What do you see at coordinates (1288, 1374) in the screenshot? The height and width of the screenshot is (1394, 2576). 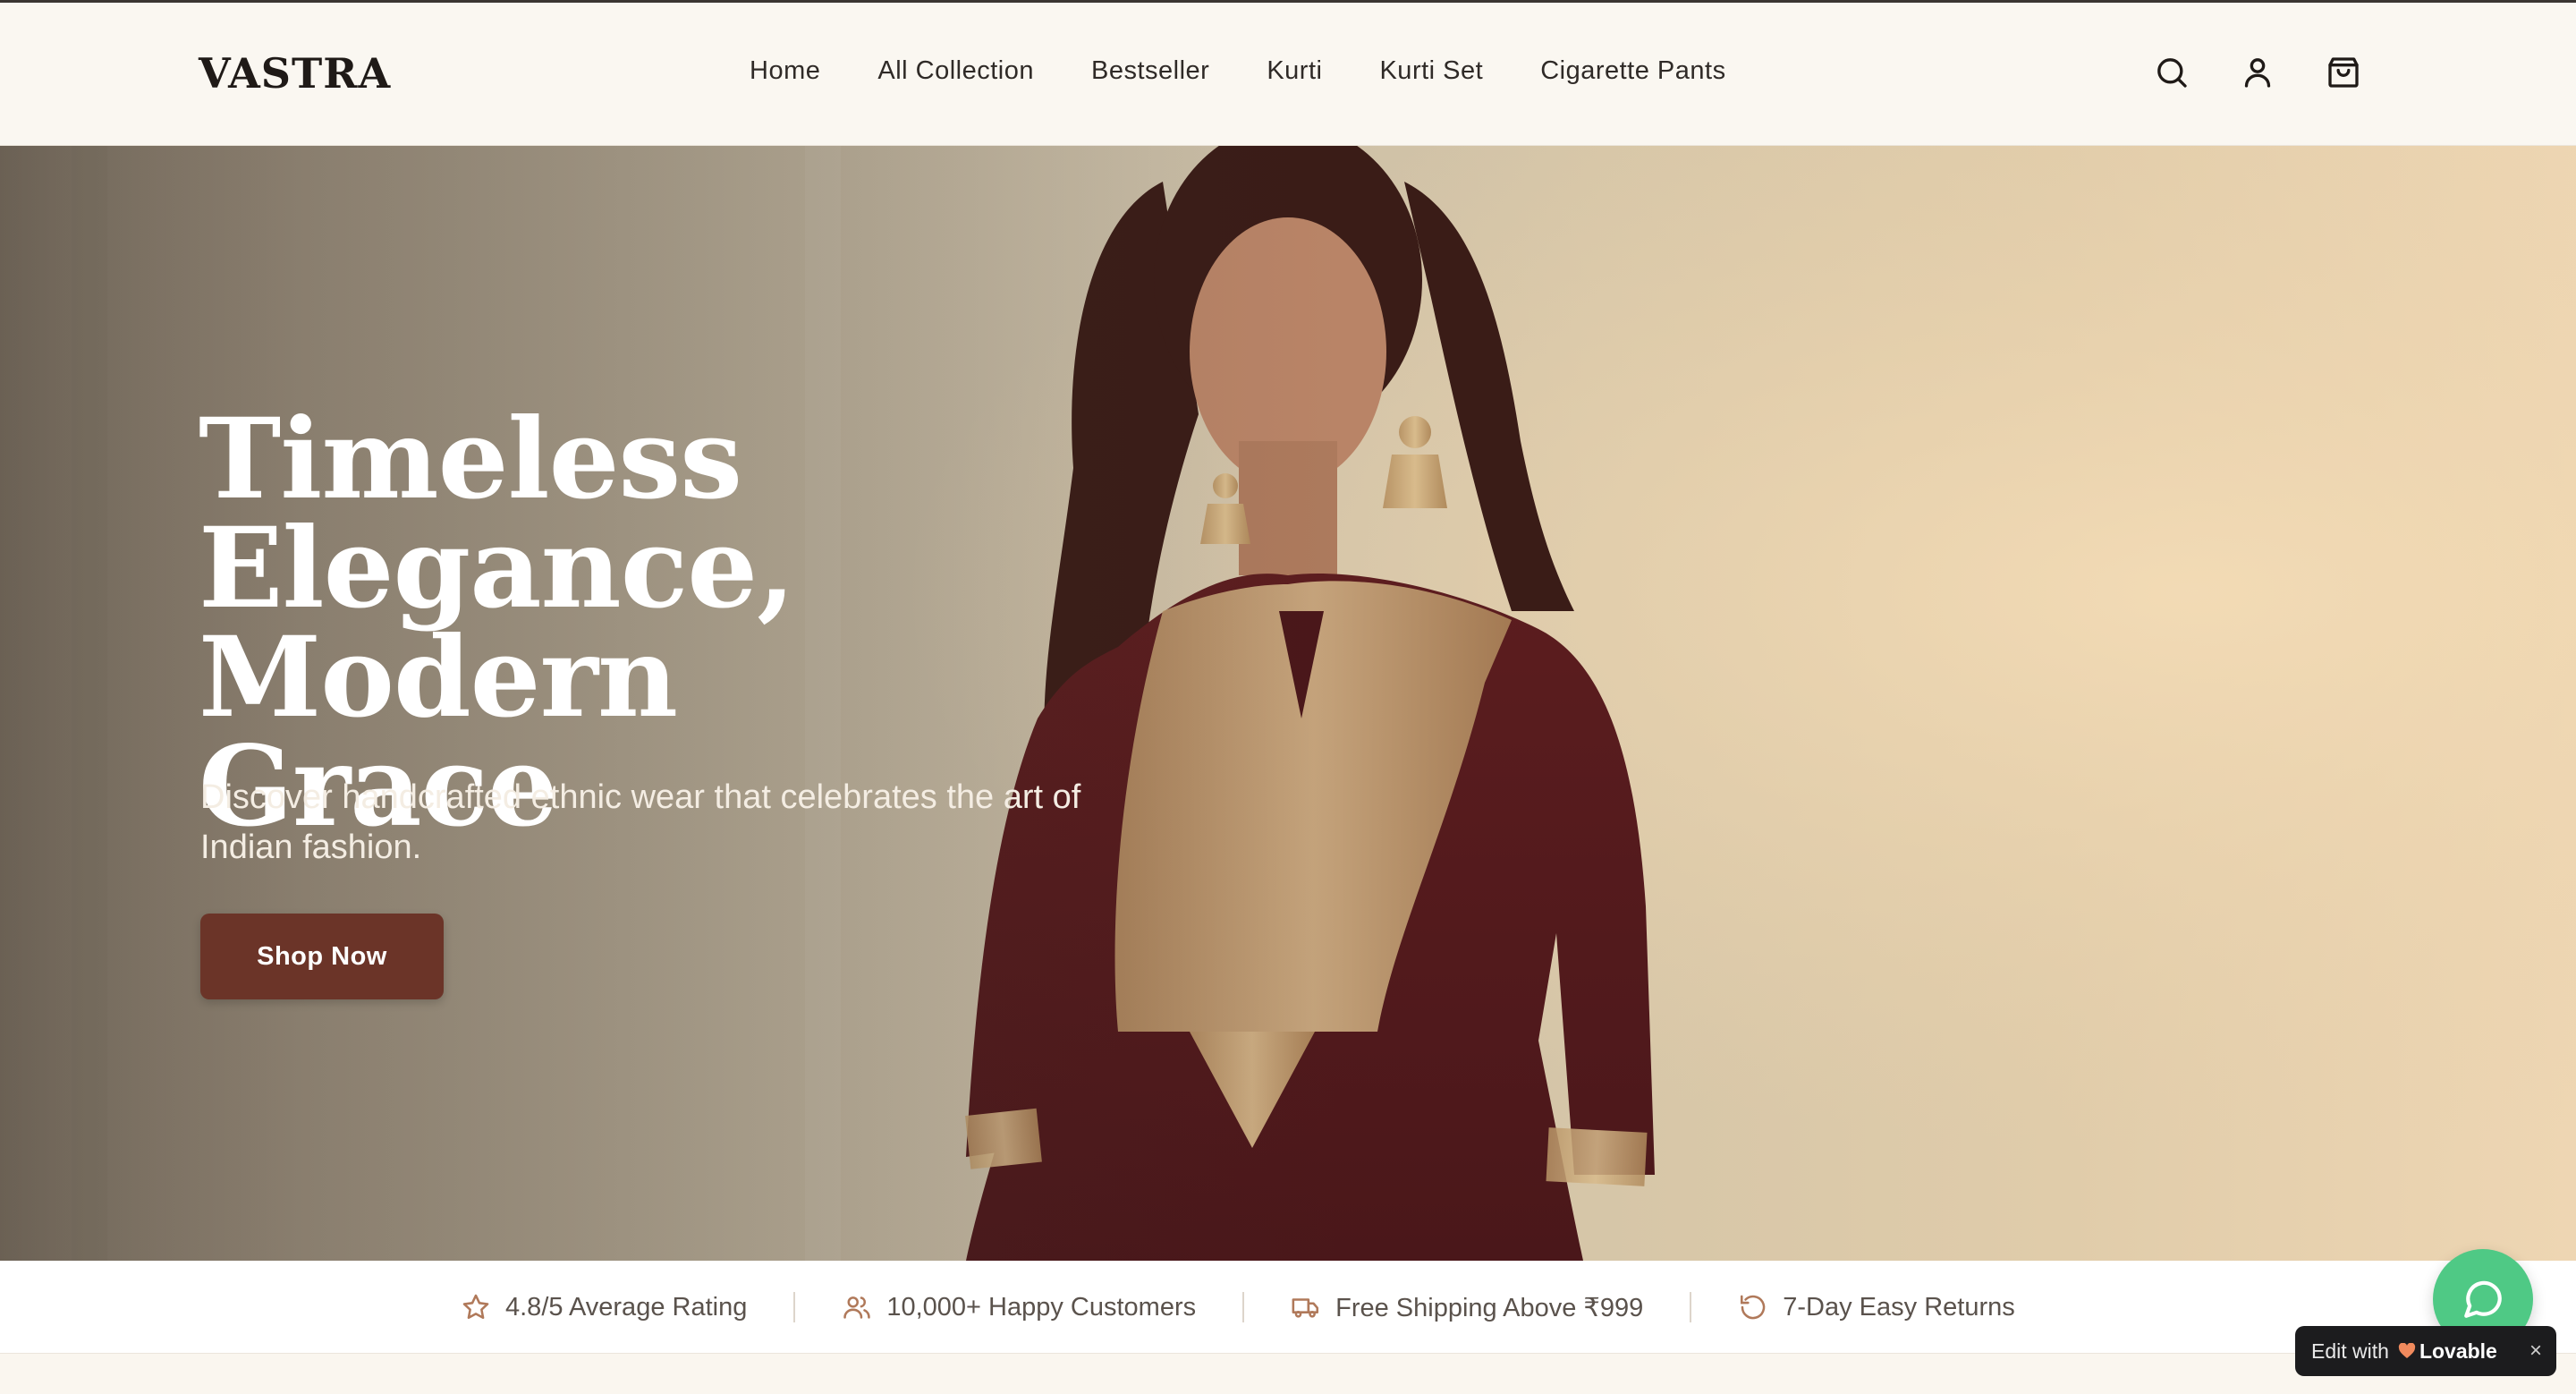 I see `next-section-edge` at bounding box center [1288, 1374].